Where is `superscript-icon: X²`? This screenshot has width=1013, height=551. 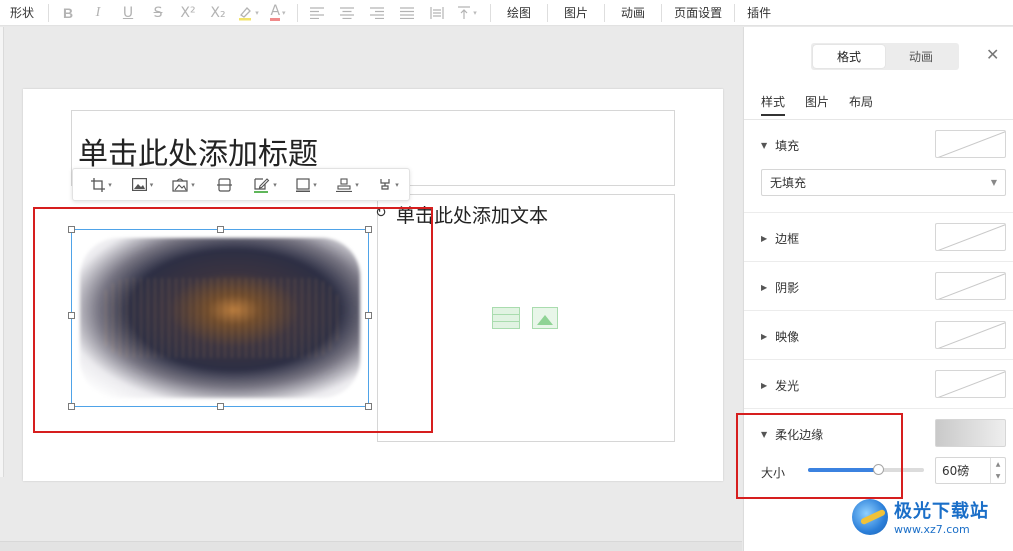
superscript-icon: X² is located at coordinates (188, 13).